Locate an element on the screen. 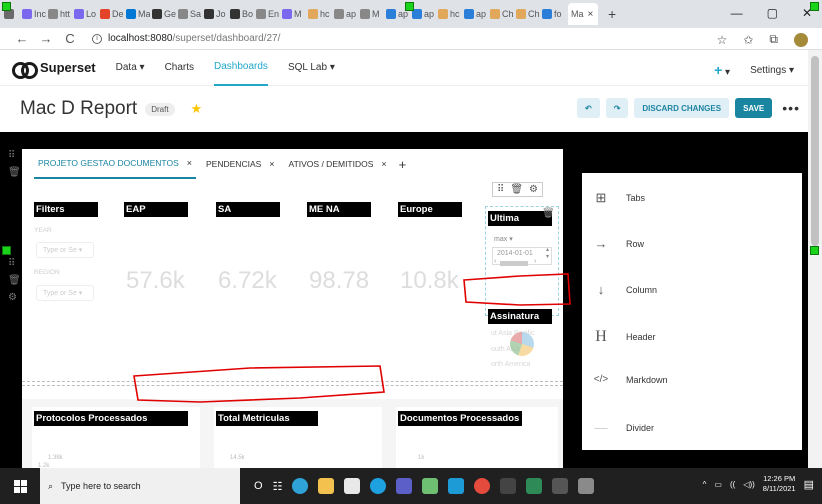  more-options-icon: ••• is located at coordinates (791, 108).